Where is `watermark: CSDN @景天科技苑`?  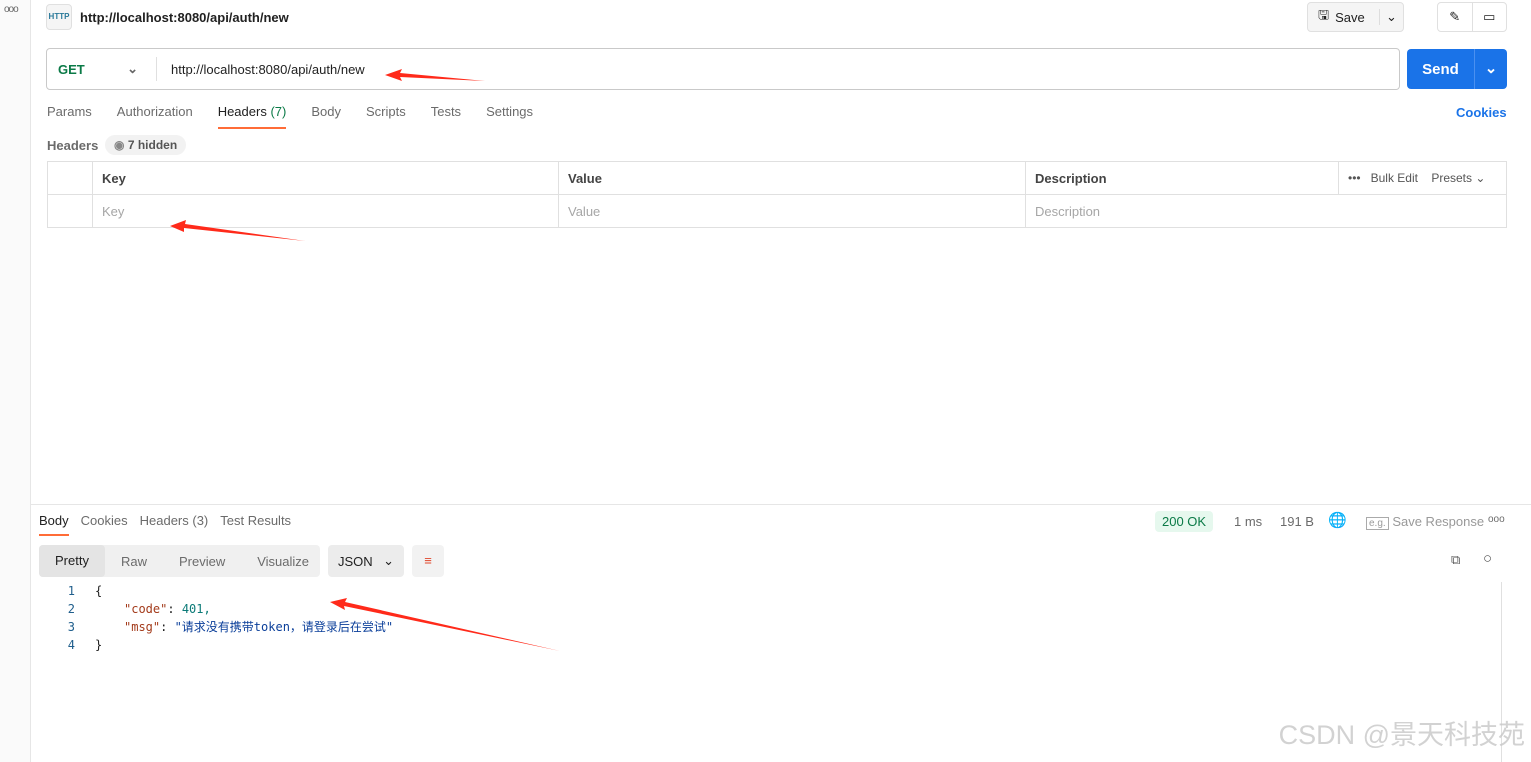 watermark: CSDN @景天科技苑 is located at coordinates (1401, 735).